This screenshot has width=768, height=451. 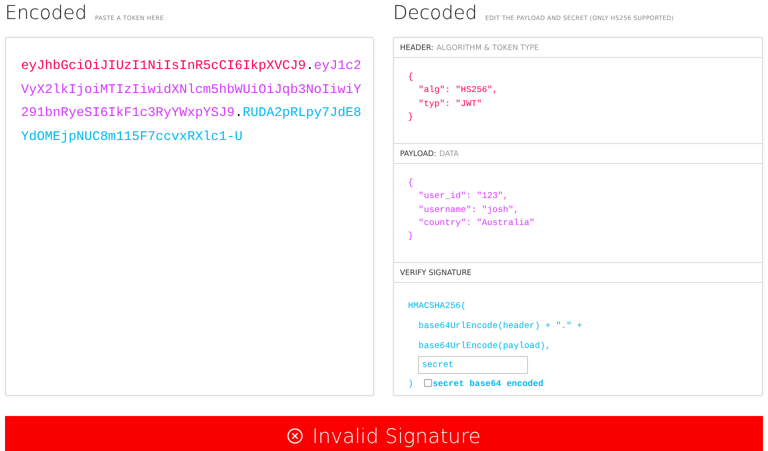 I want to click on code-line: "country": "Australia", so click(x=477, y=223).